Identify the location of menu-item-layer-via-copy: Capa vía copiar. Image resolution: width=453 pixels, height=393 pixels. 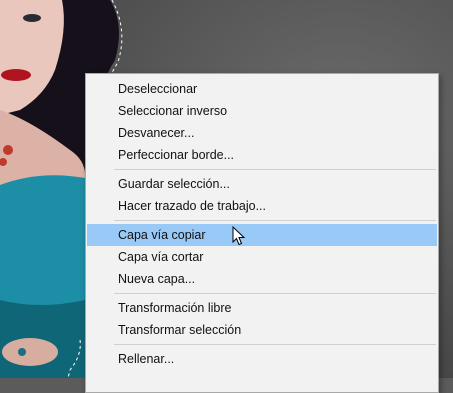
(262, 235).